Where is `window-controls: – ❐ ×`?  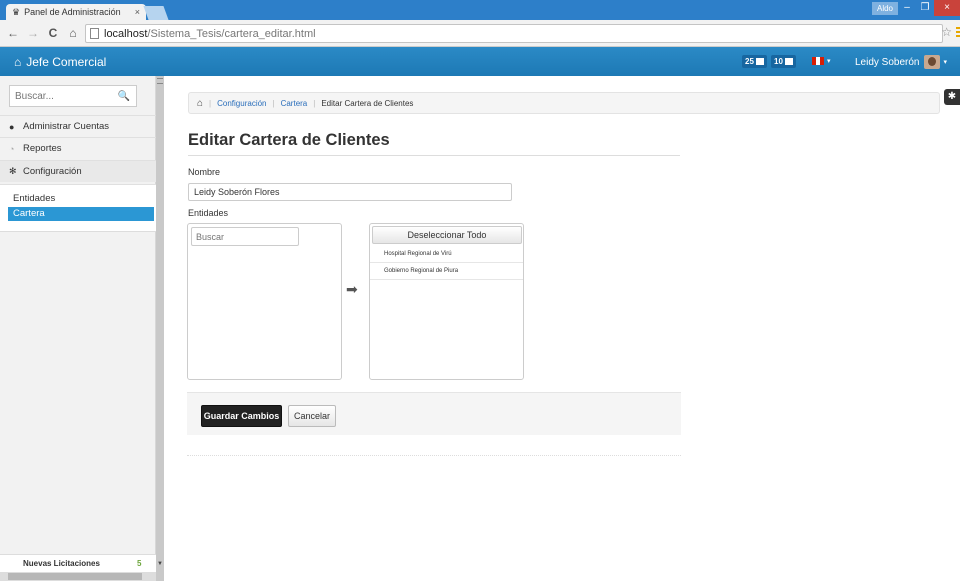 window-controls: – ❐ × is located at coordinates (929, 9).